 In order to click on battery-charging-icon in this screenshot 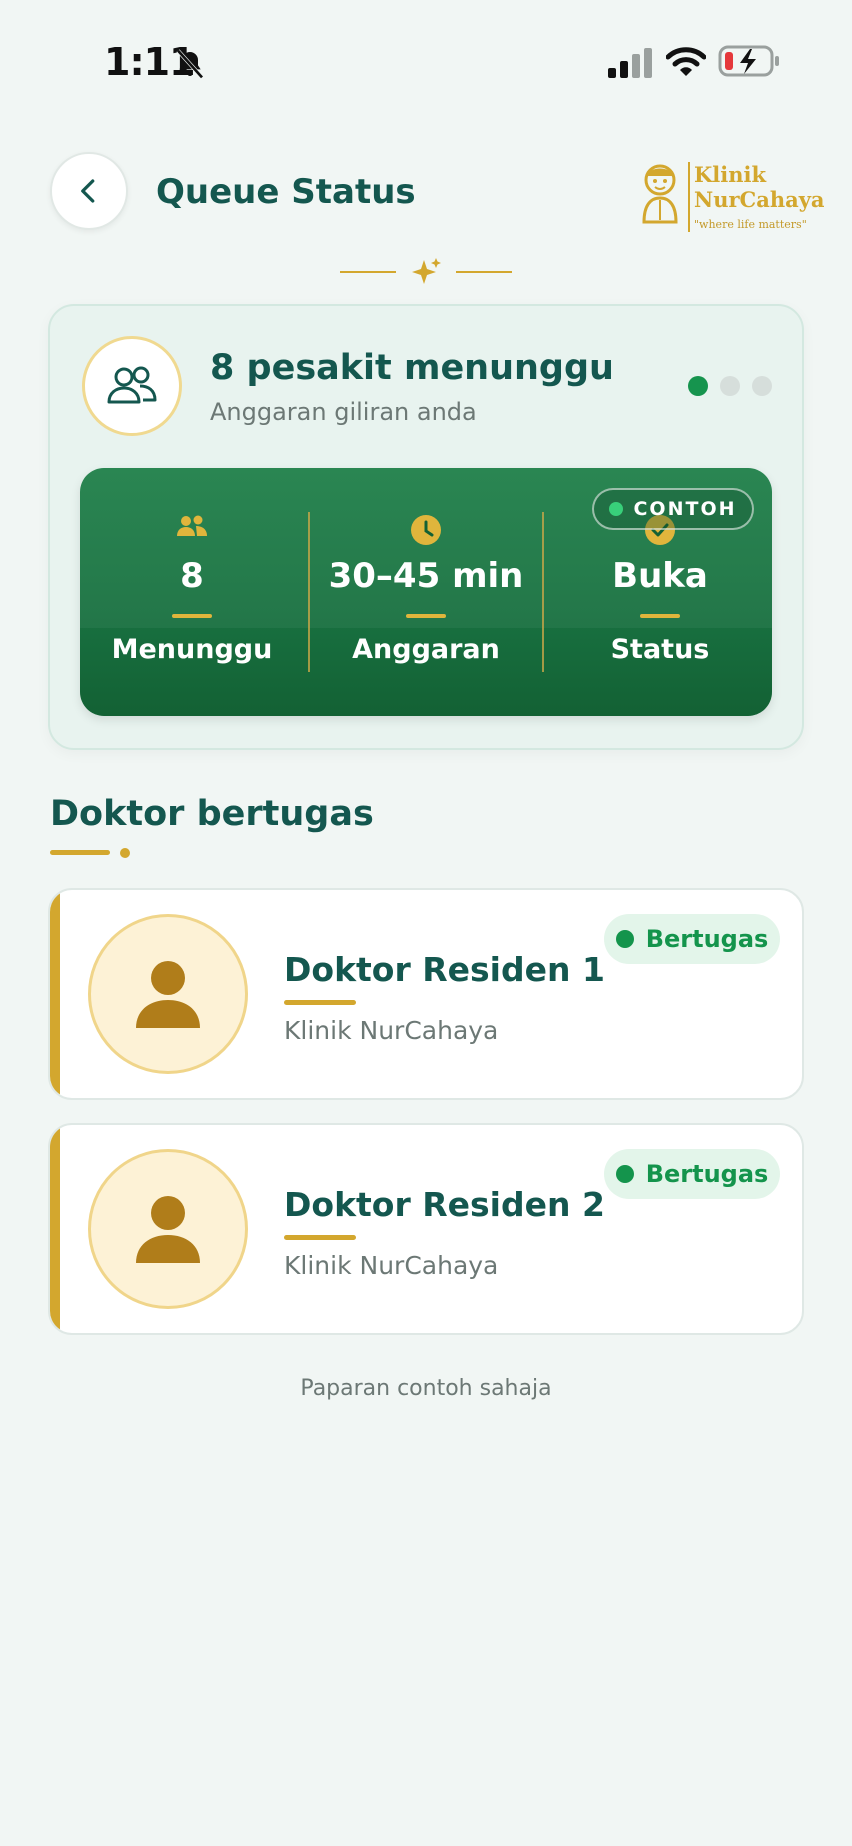, I will do `click(748, 61)`.